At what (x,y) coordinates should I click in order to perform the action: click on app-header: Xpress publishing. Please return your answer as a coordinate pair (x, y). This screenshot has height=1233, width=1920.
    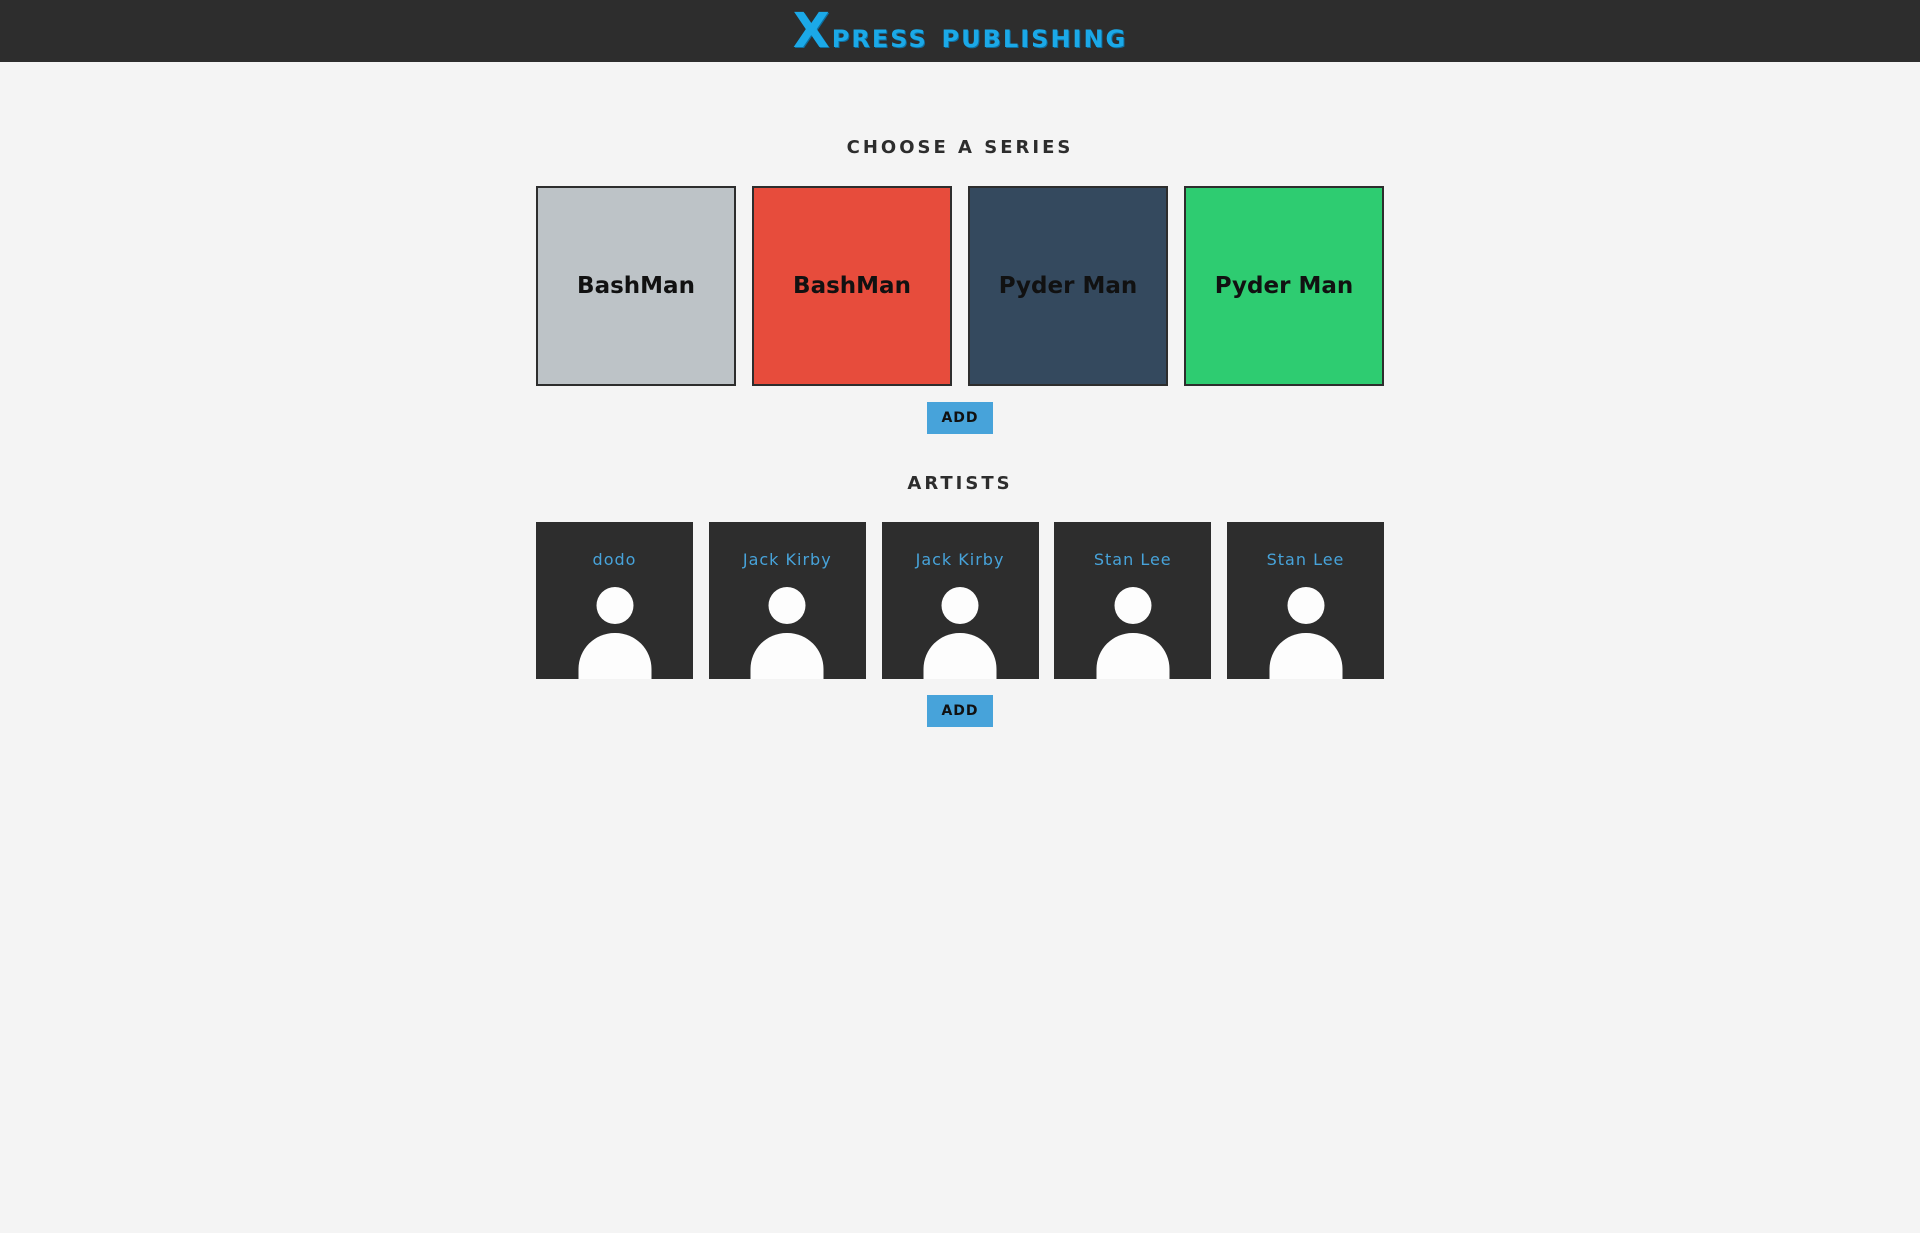
    Looking at the image, I should click on (960, 31).